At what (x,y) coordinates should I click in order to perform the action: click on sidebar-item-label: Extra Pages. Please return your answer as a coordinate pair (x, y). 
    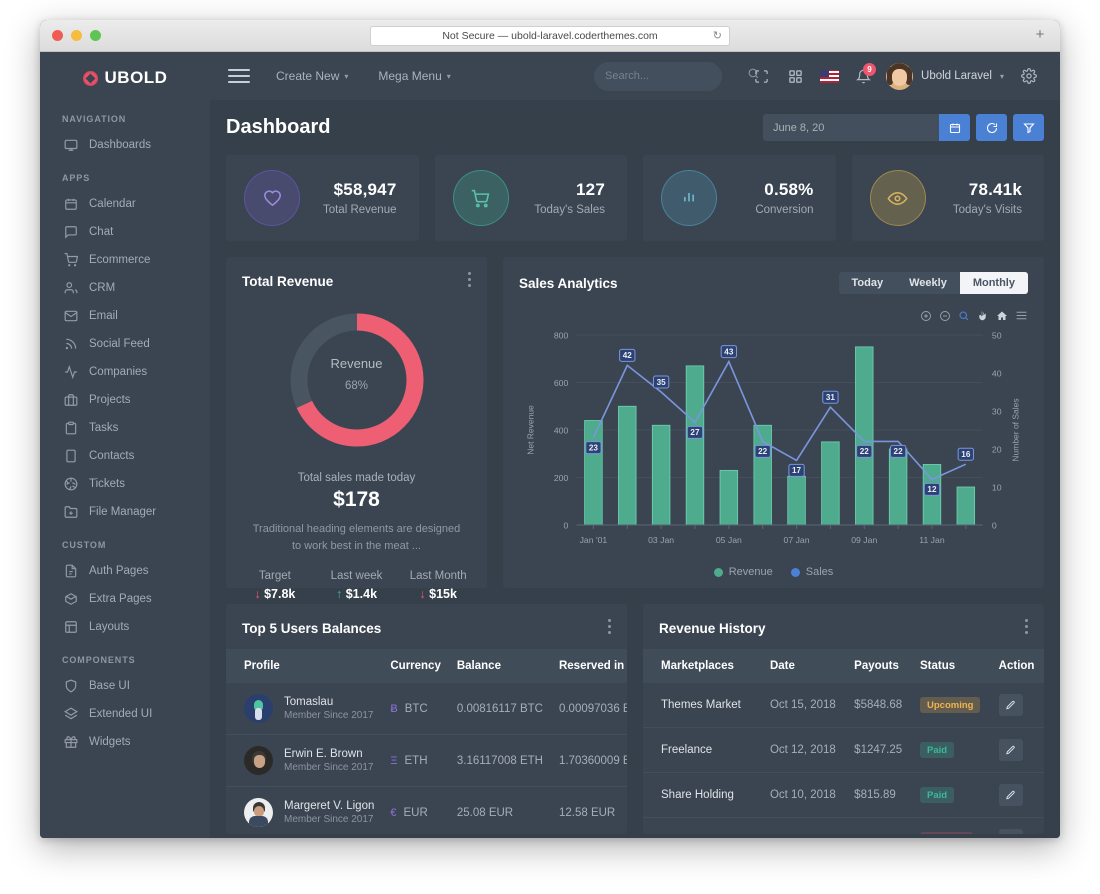
    Looking at the image, I should click on (120, 599).